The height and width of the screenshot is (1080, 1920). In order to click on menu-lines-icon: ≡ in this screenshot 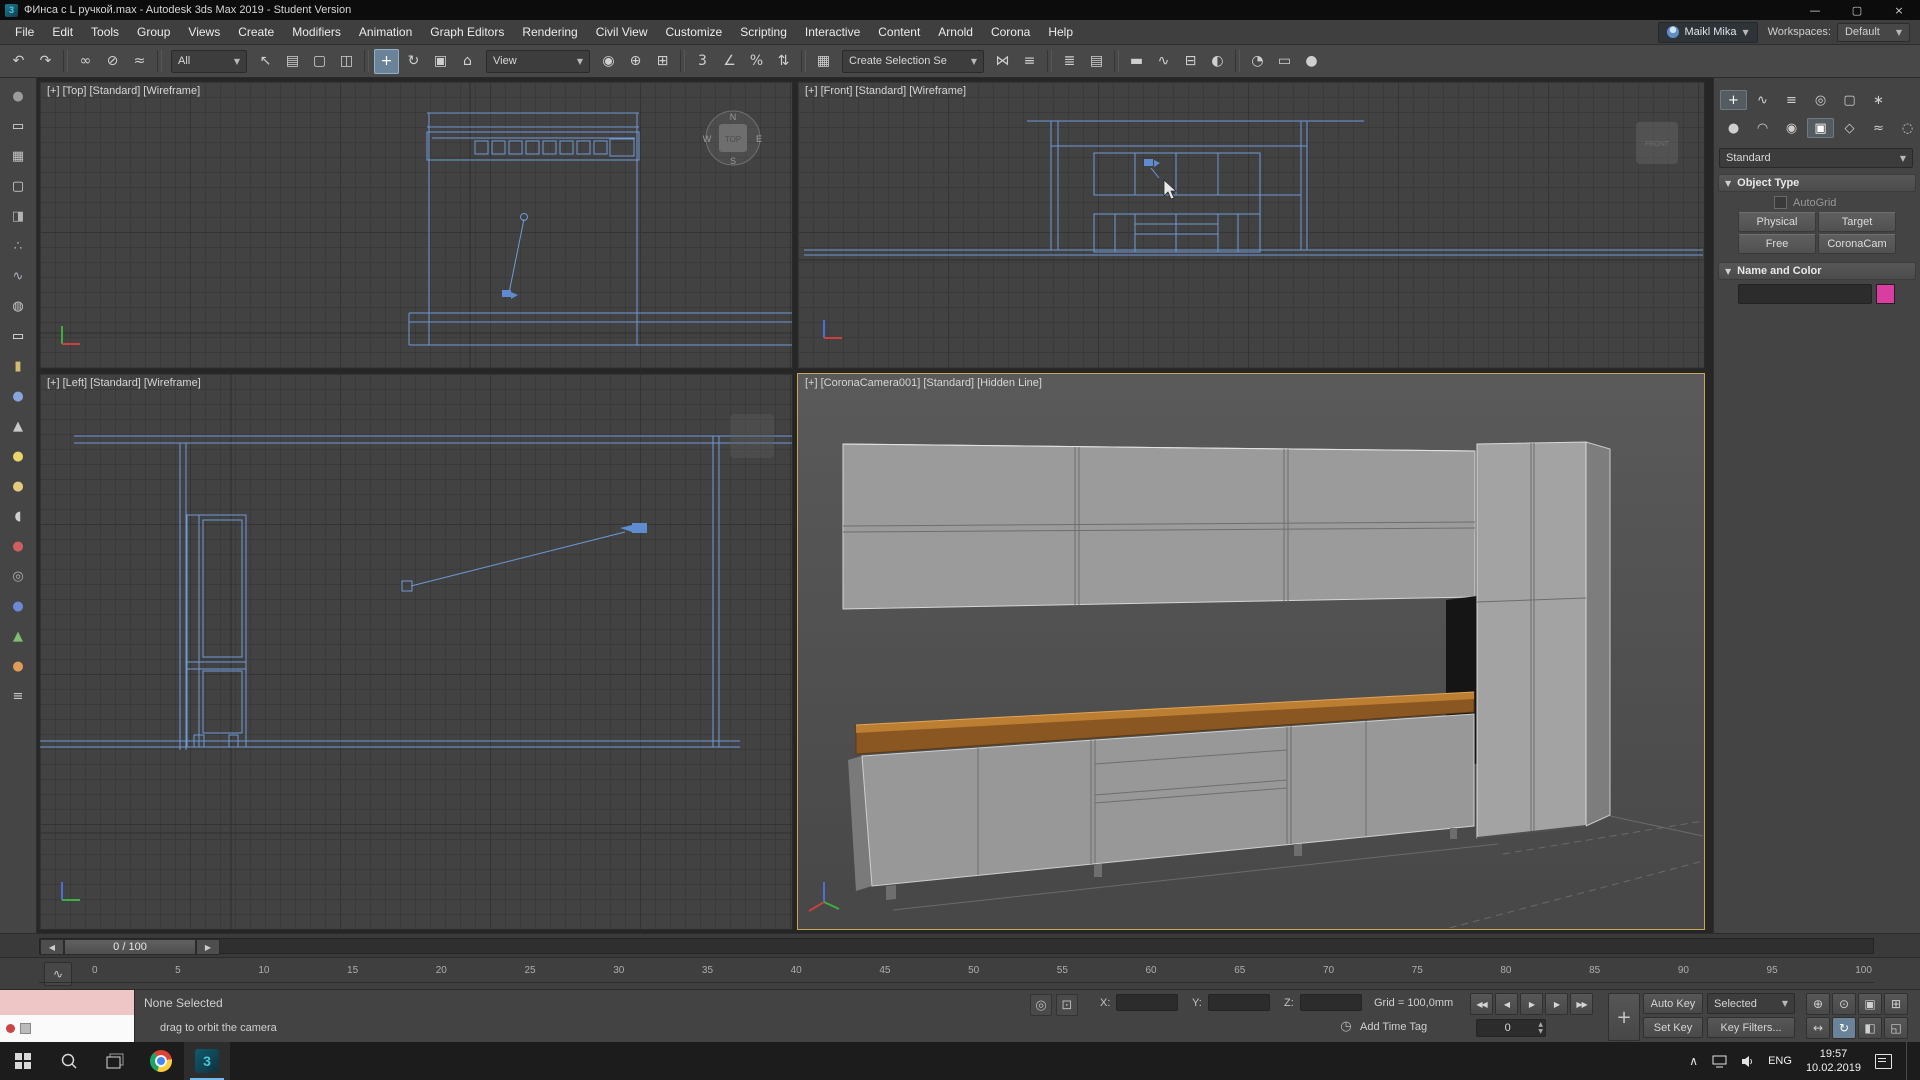, I will do `click(18, 696)`.